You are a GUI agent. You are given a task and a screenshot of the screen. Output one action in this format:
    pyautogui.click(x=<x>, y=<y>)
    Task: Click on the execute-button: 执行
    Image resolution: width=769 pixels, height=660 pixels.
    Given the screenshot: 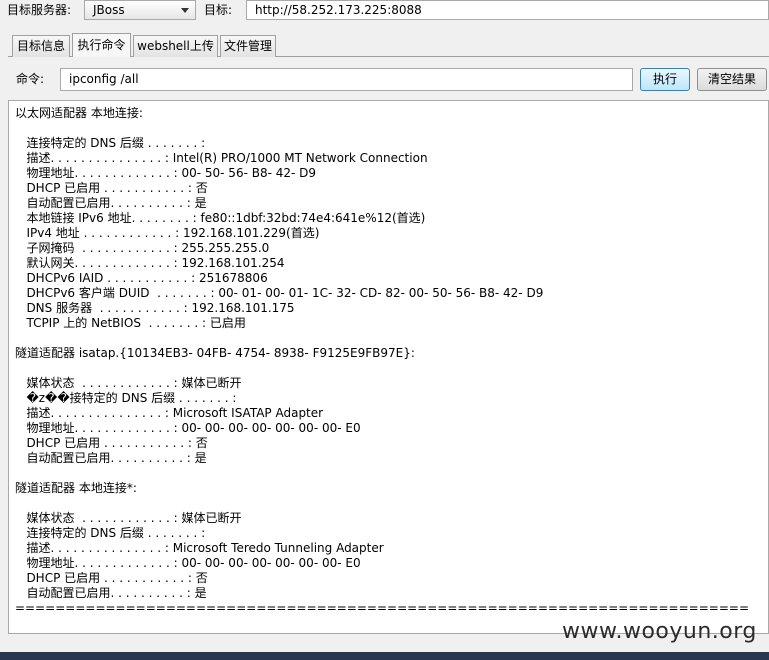 What is the action you would take?
    pyautogui.click(x=665, y=79)
    